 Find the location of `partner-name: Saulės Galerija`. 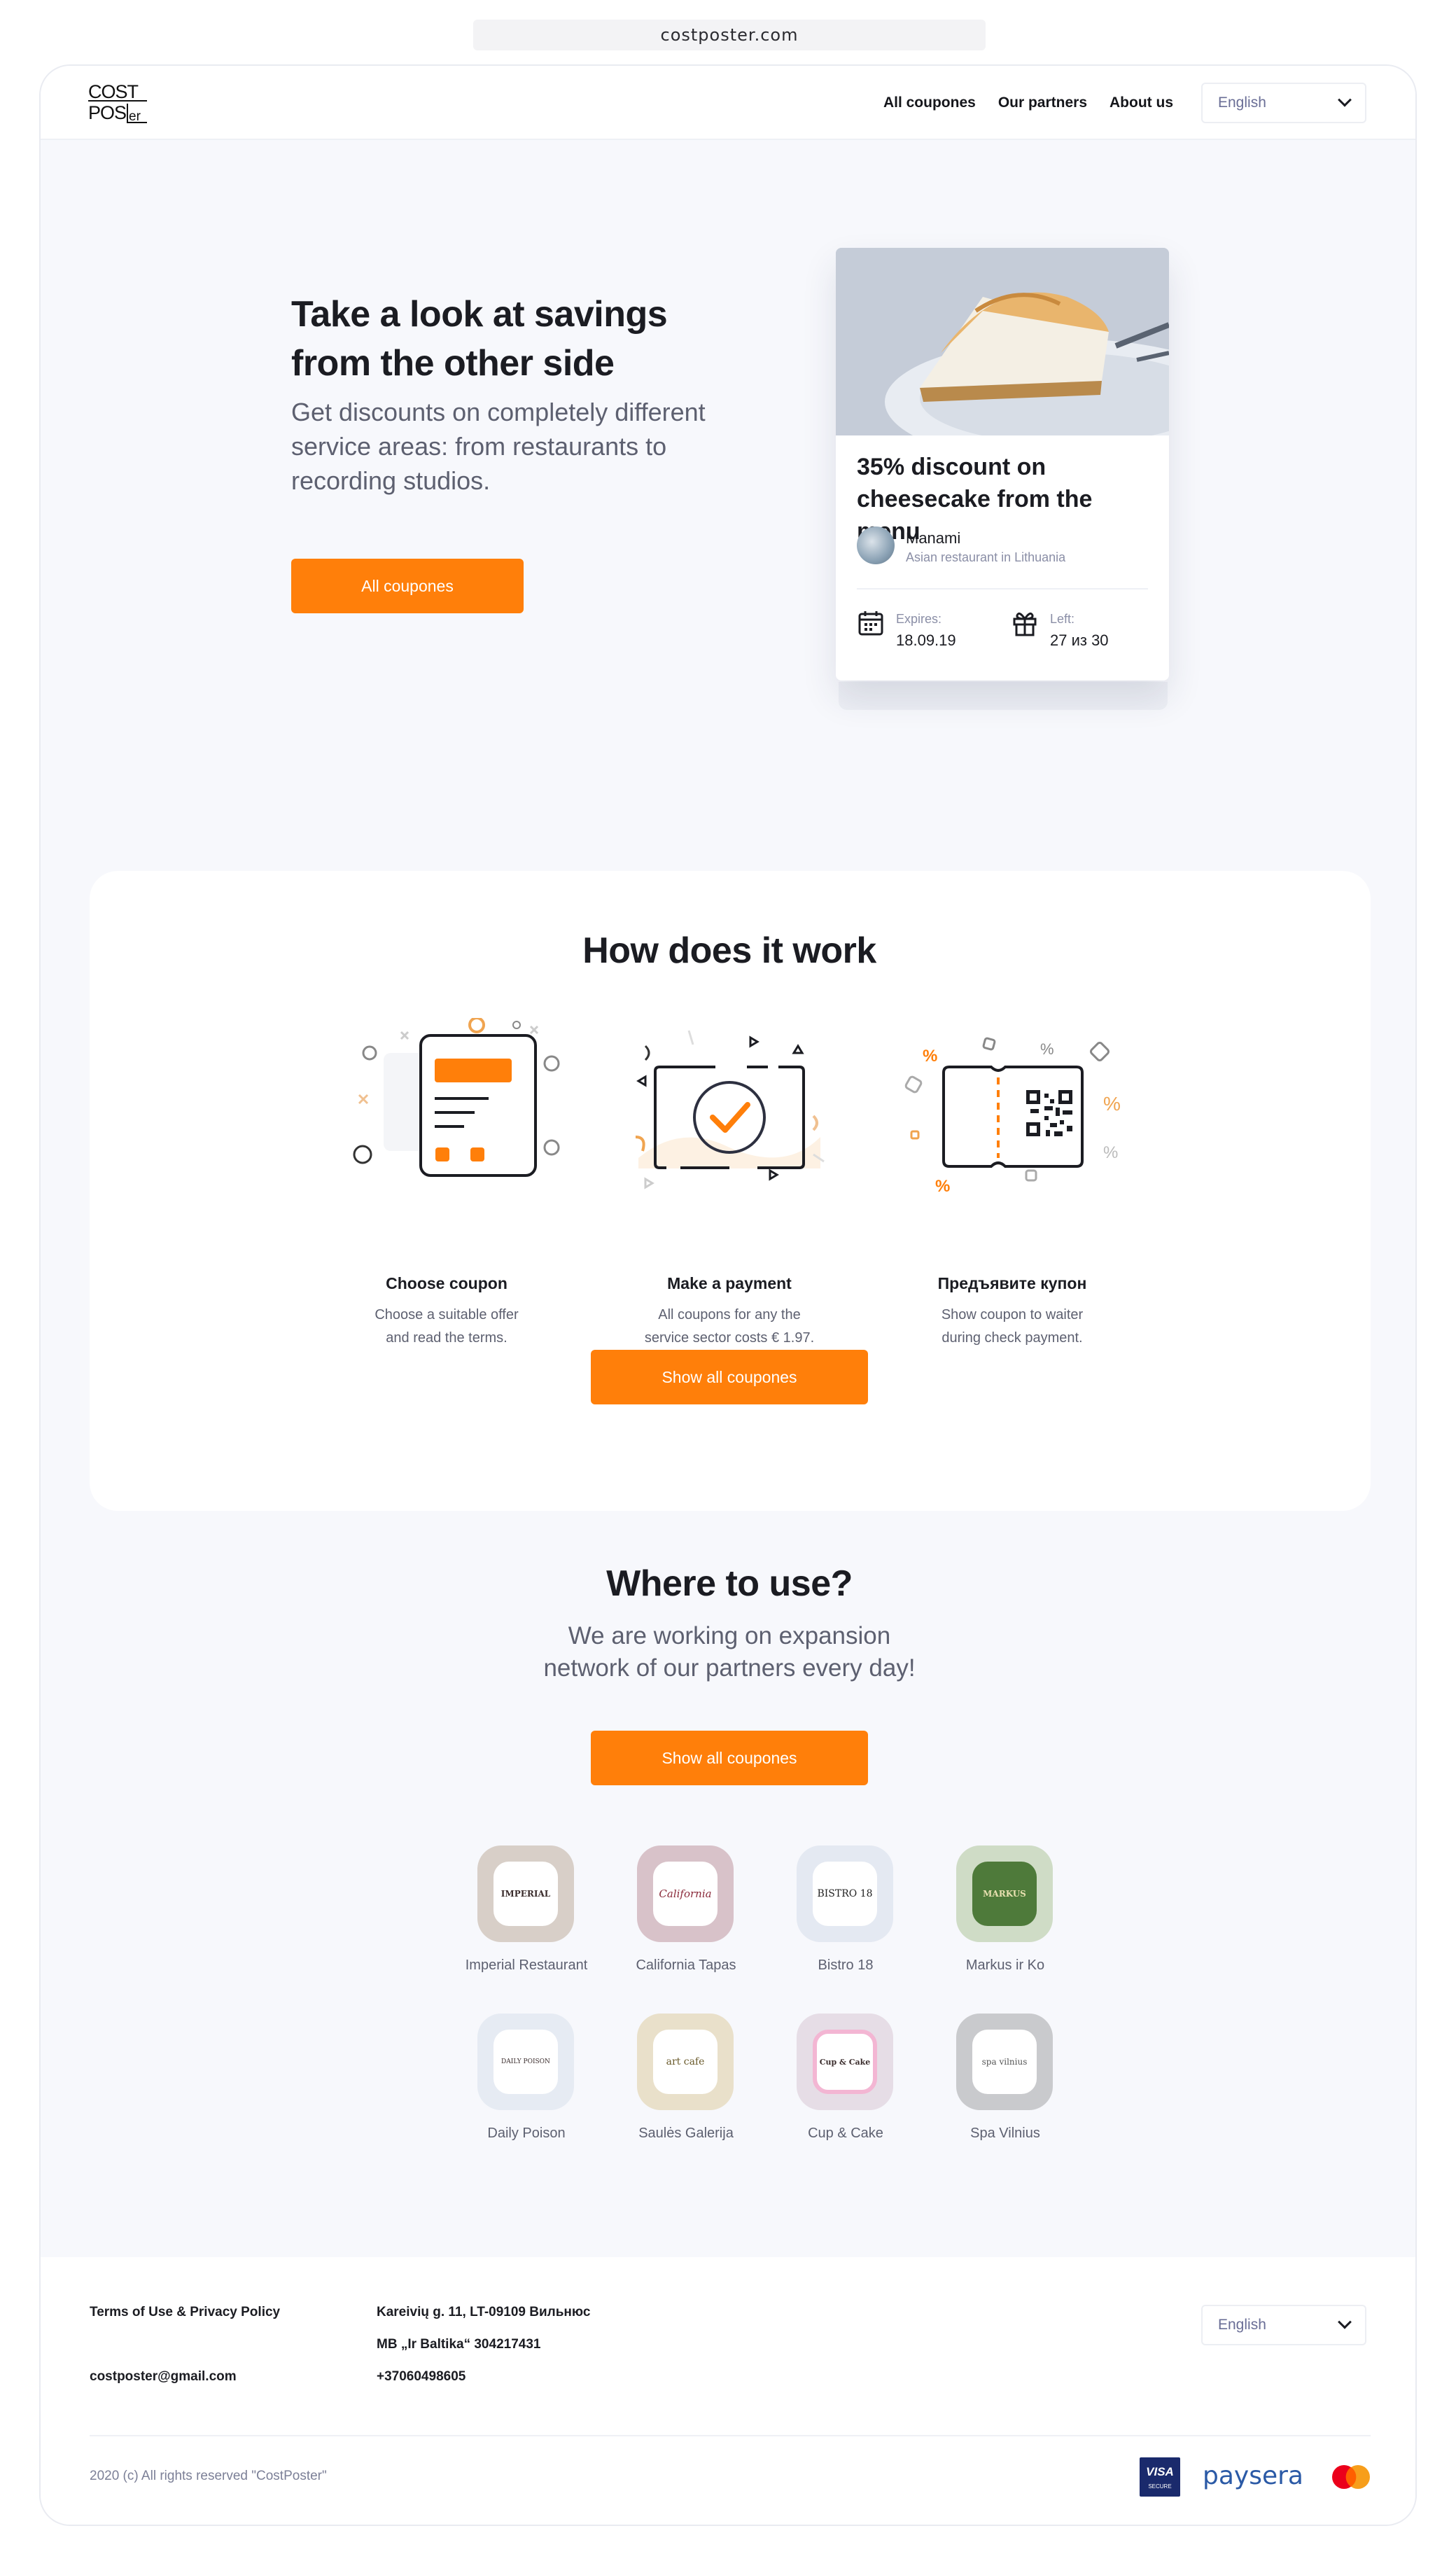

partner-name: Saulės Galerija is located at coordinates (686, 2133).